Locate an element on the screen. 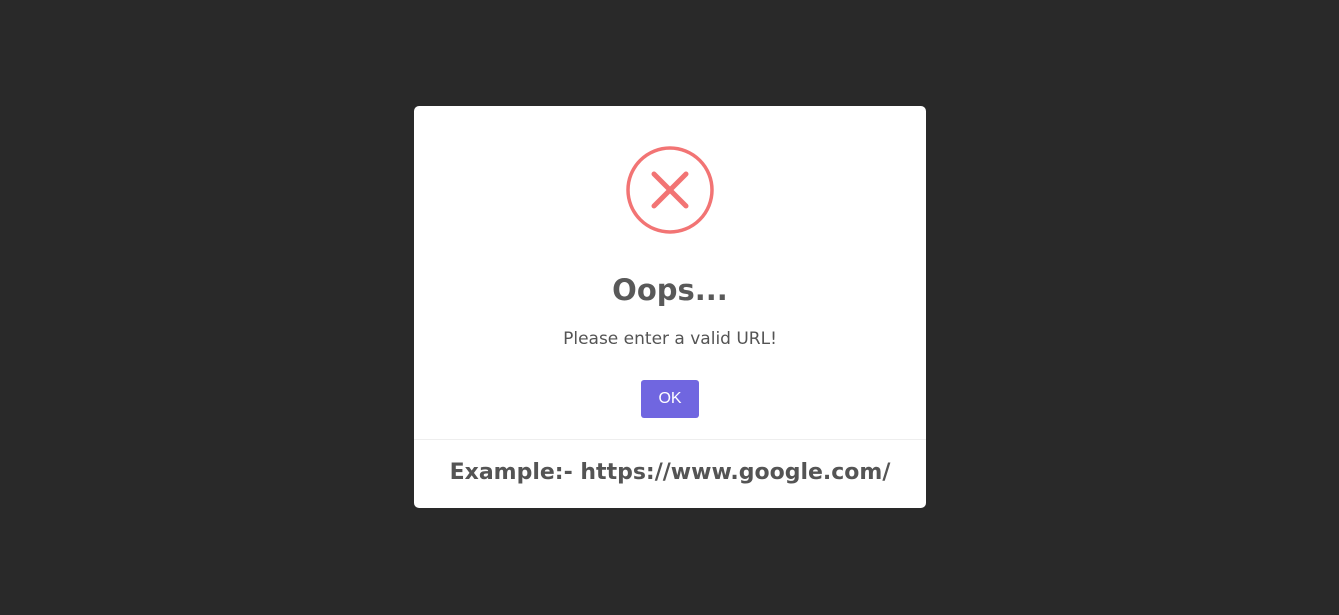  error-x-icon is located at coordinates (670, 190).